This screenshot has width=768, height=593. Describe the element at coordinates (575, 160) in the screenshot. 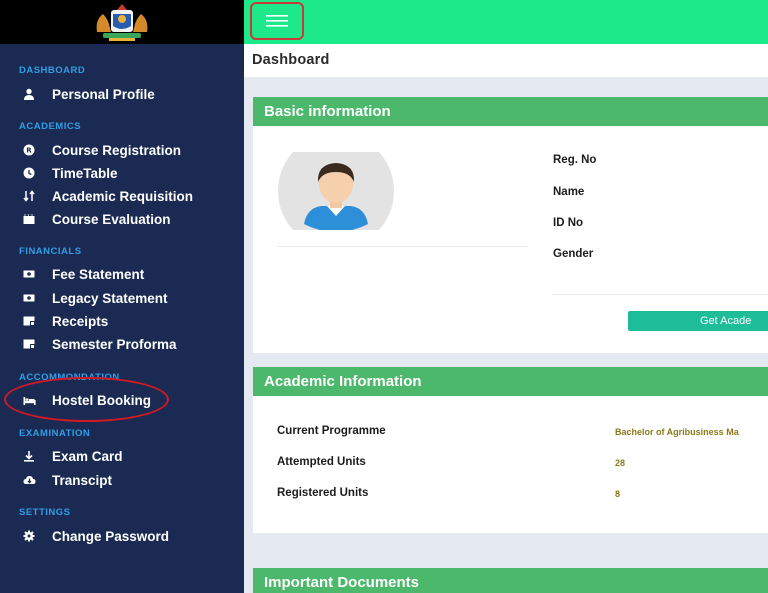

I see `reg-no-label: Reg. No` at that location.